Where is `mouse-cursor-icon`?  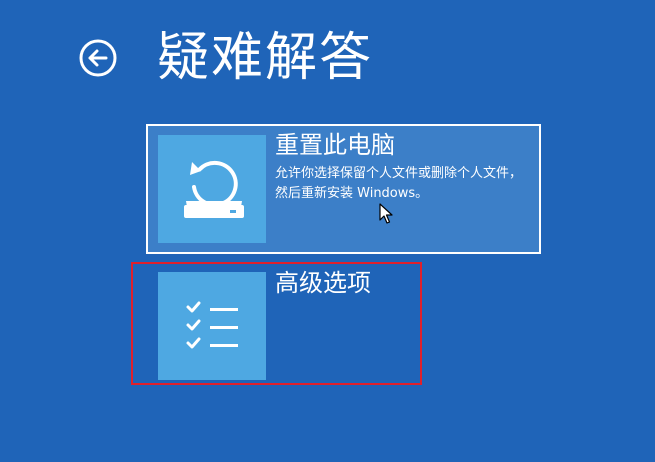
mouse-cursor-icon is located at coordinates (386, 213).